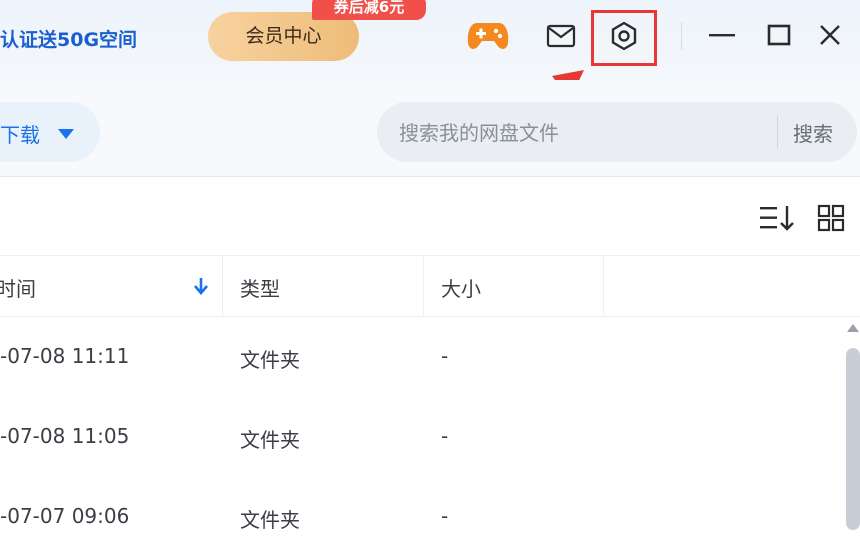 Image resolution: width=860 pixels, height=556 pixels. I want to click on column-header-size: 大小, so click(461, 287).